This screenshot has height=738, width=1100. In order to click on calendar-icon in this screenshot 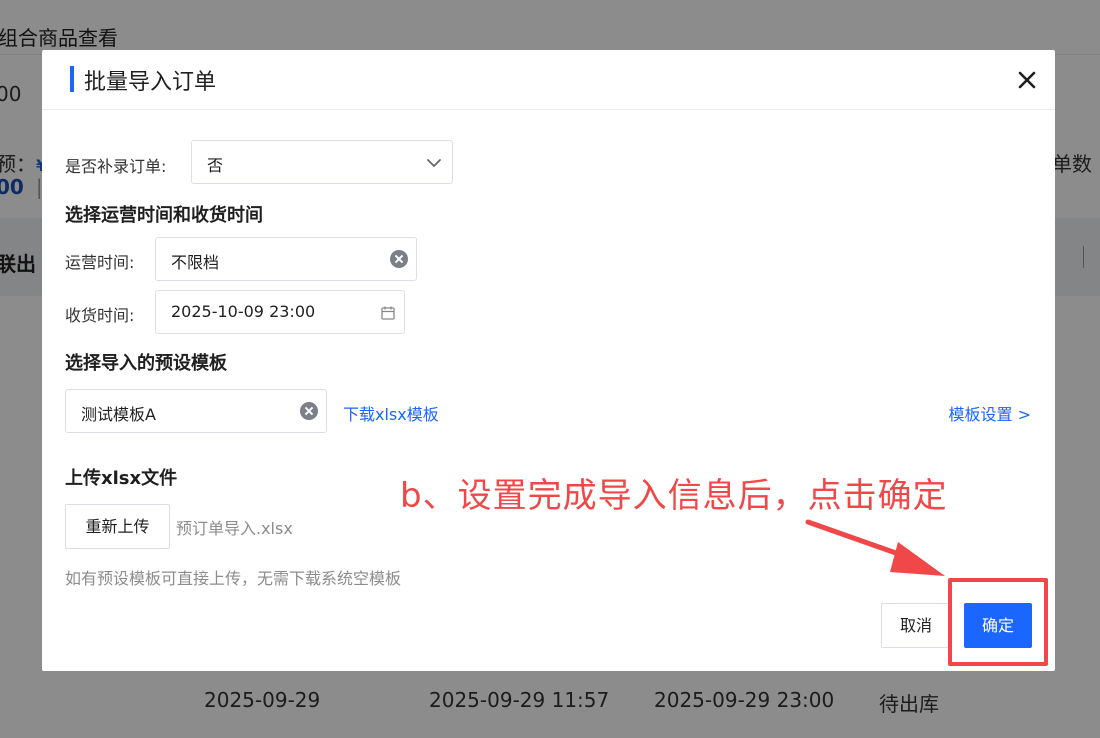, I will do `click(388, 313)`.